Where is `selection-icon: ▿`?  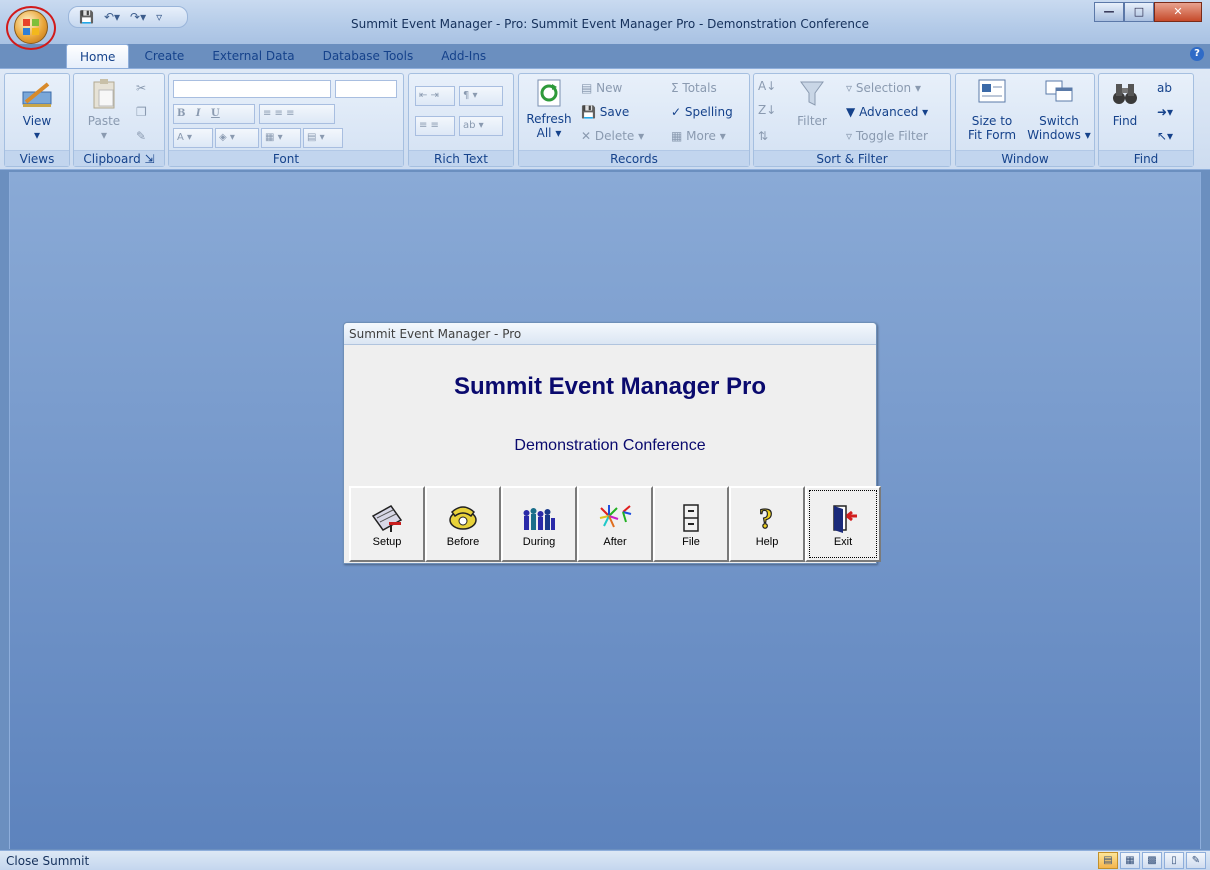 selection-icon: ▿ is located at coordinates (849, 88).